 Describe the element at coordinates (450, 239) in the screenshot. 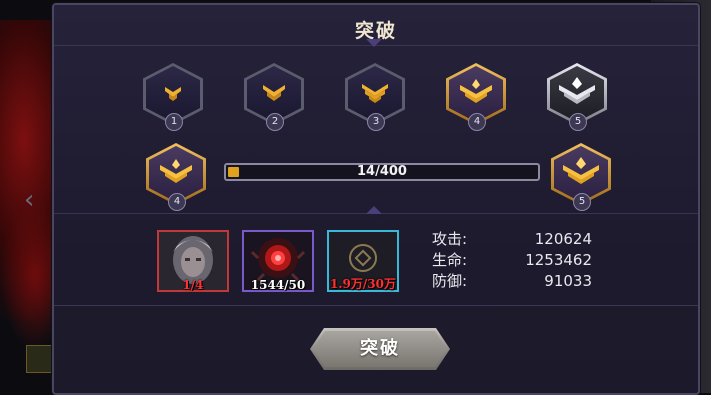

I see `stat-label: 攻击:` at that location.